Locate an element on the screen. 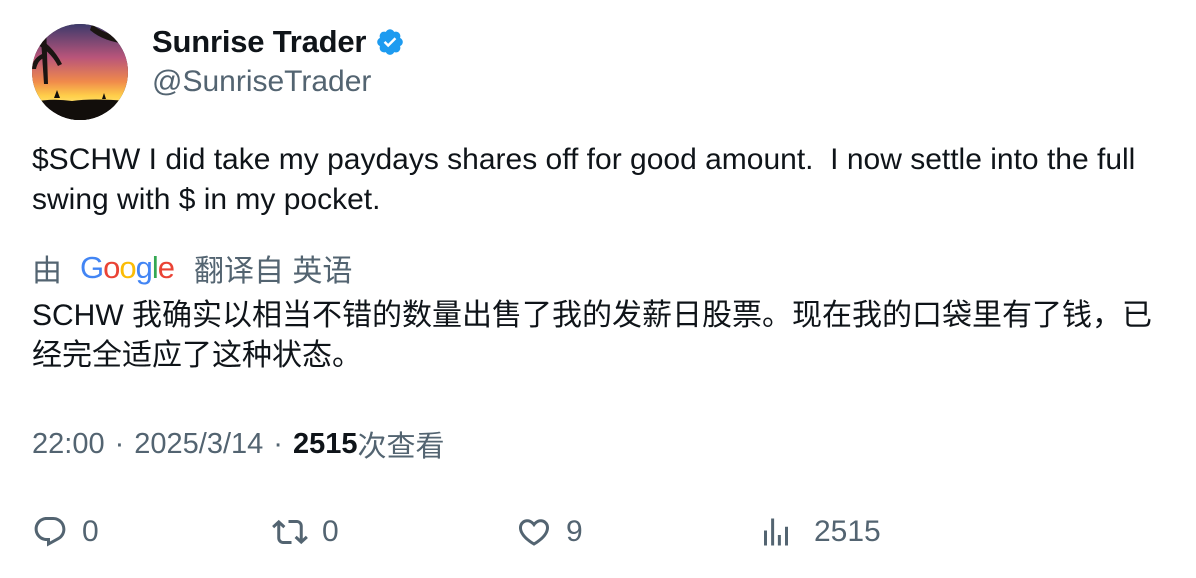 This screenshot has width=1196, height=578. views-button: 2515 is located at coordinates (819, 532).